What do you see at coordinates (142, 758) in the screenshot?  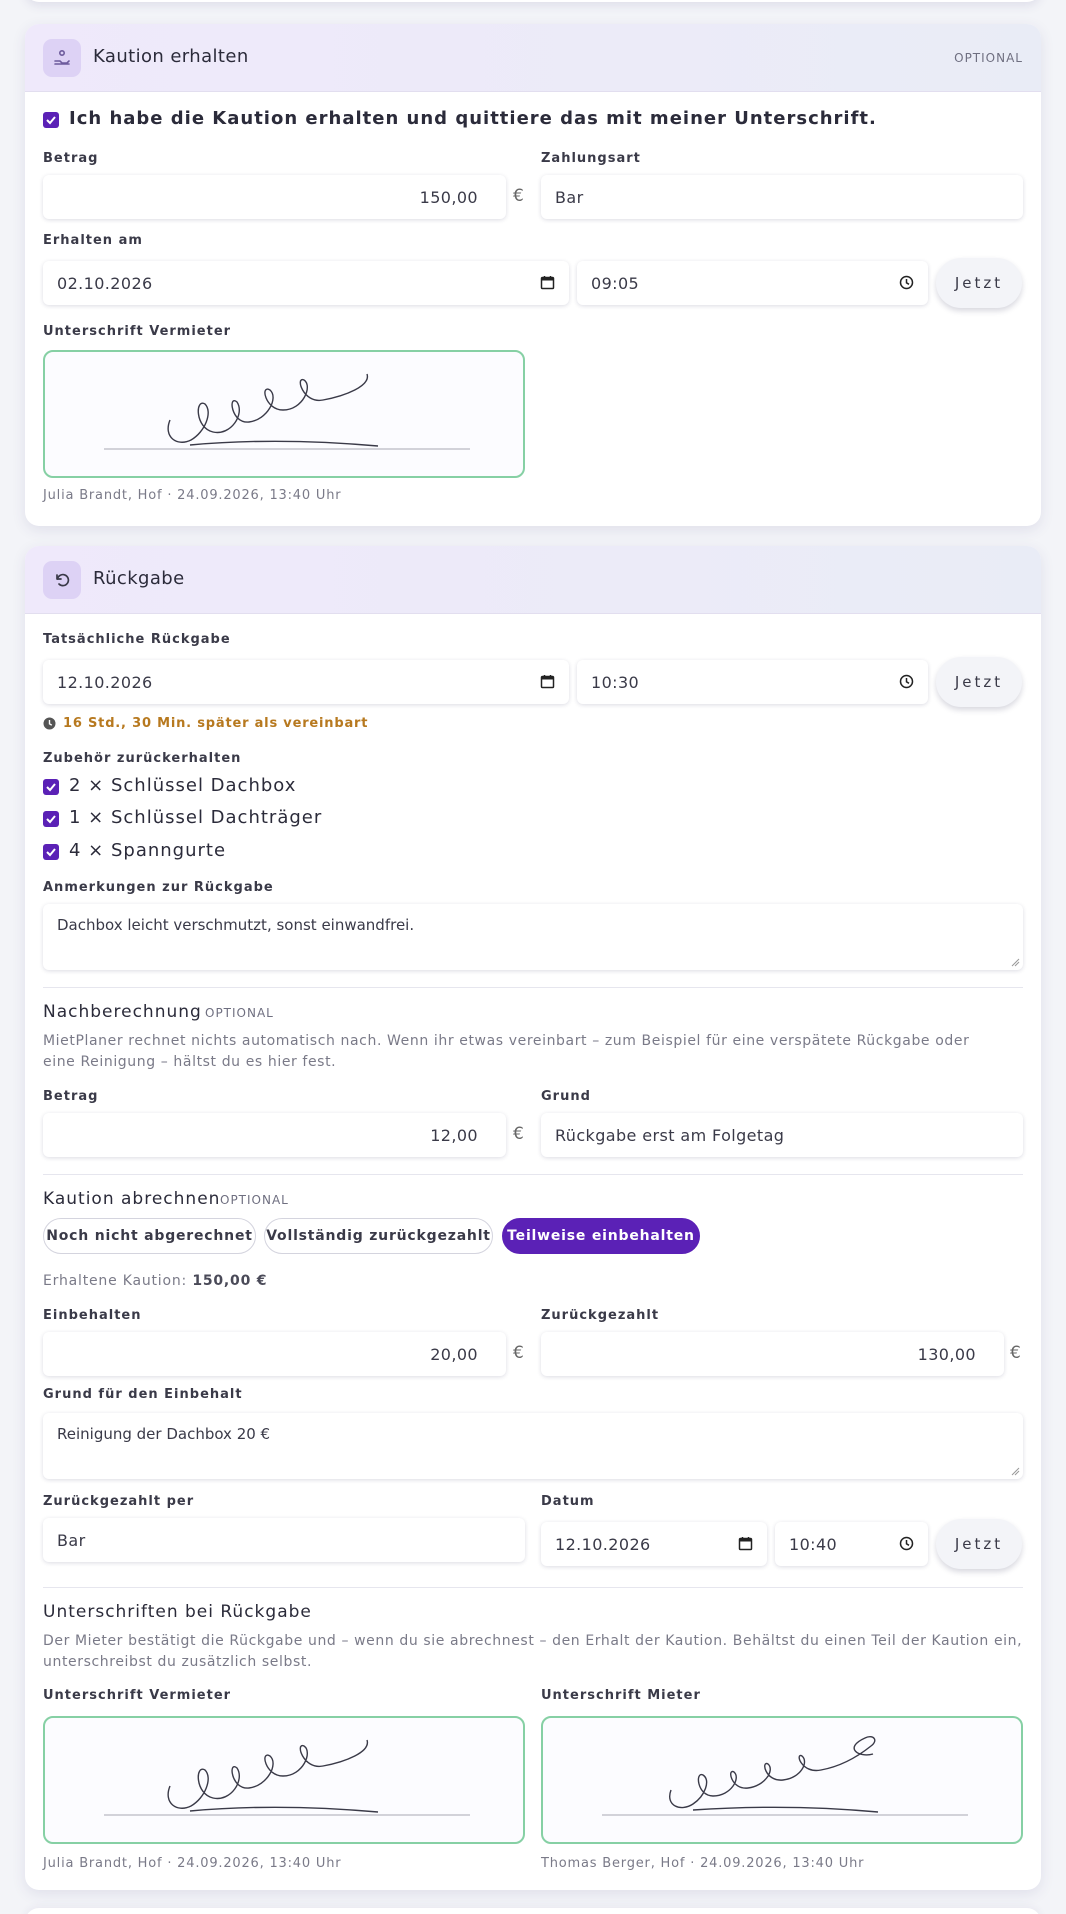 I see `accessories-label: Zubehör zurückerhalten` at bounding box center [142, 758].